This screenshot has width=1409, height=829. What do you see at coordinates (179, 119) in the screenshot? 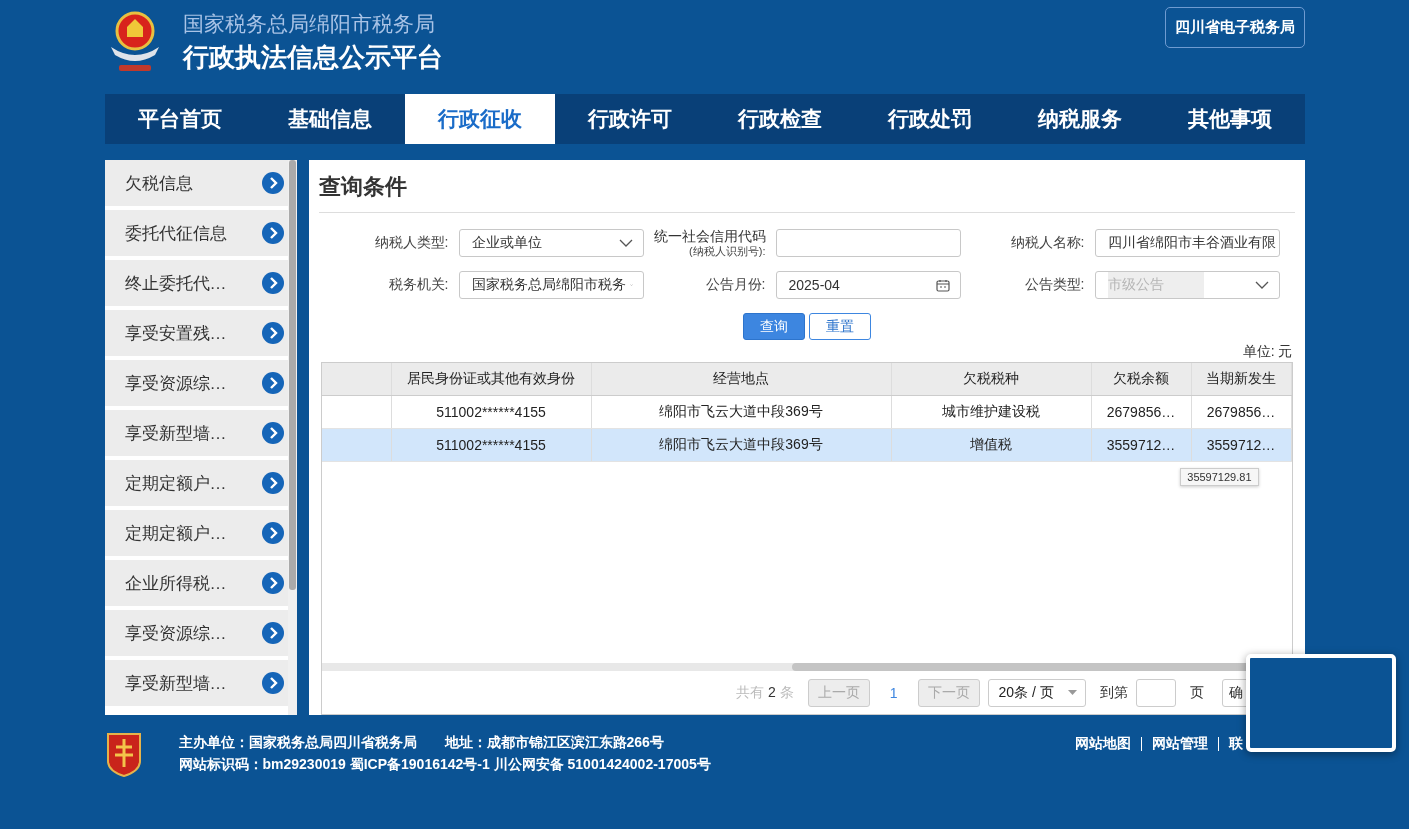
I see `nav-tab: 平台首页` at bounding box center [179, 119].